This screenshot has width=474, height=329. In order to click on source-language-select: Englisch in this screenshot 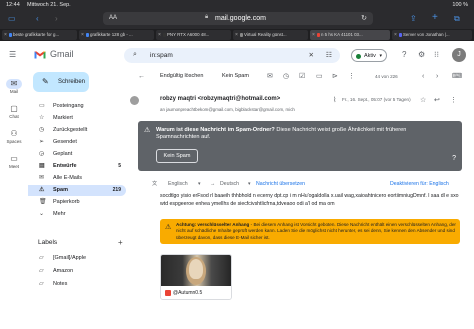, I will do `click(178, 184)`.